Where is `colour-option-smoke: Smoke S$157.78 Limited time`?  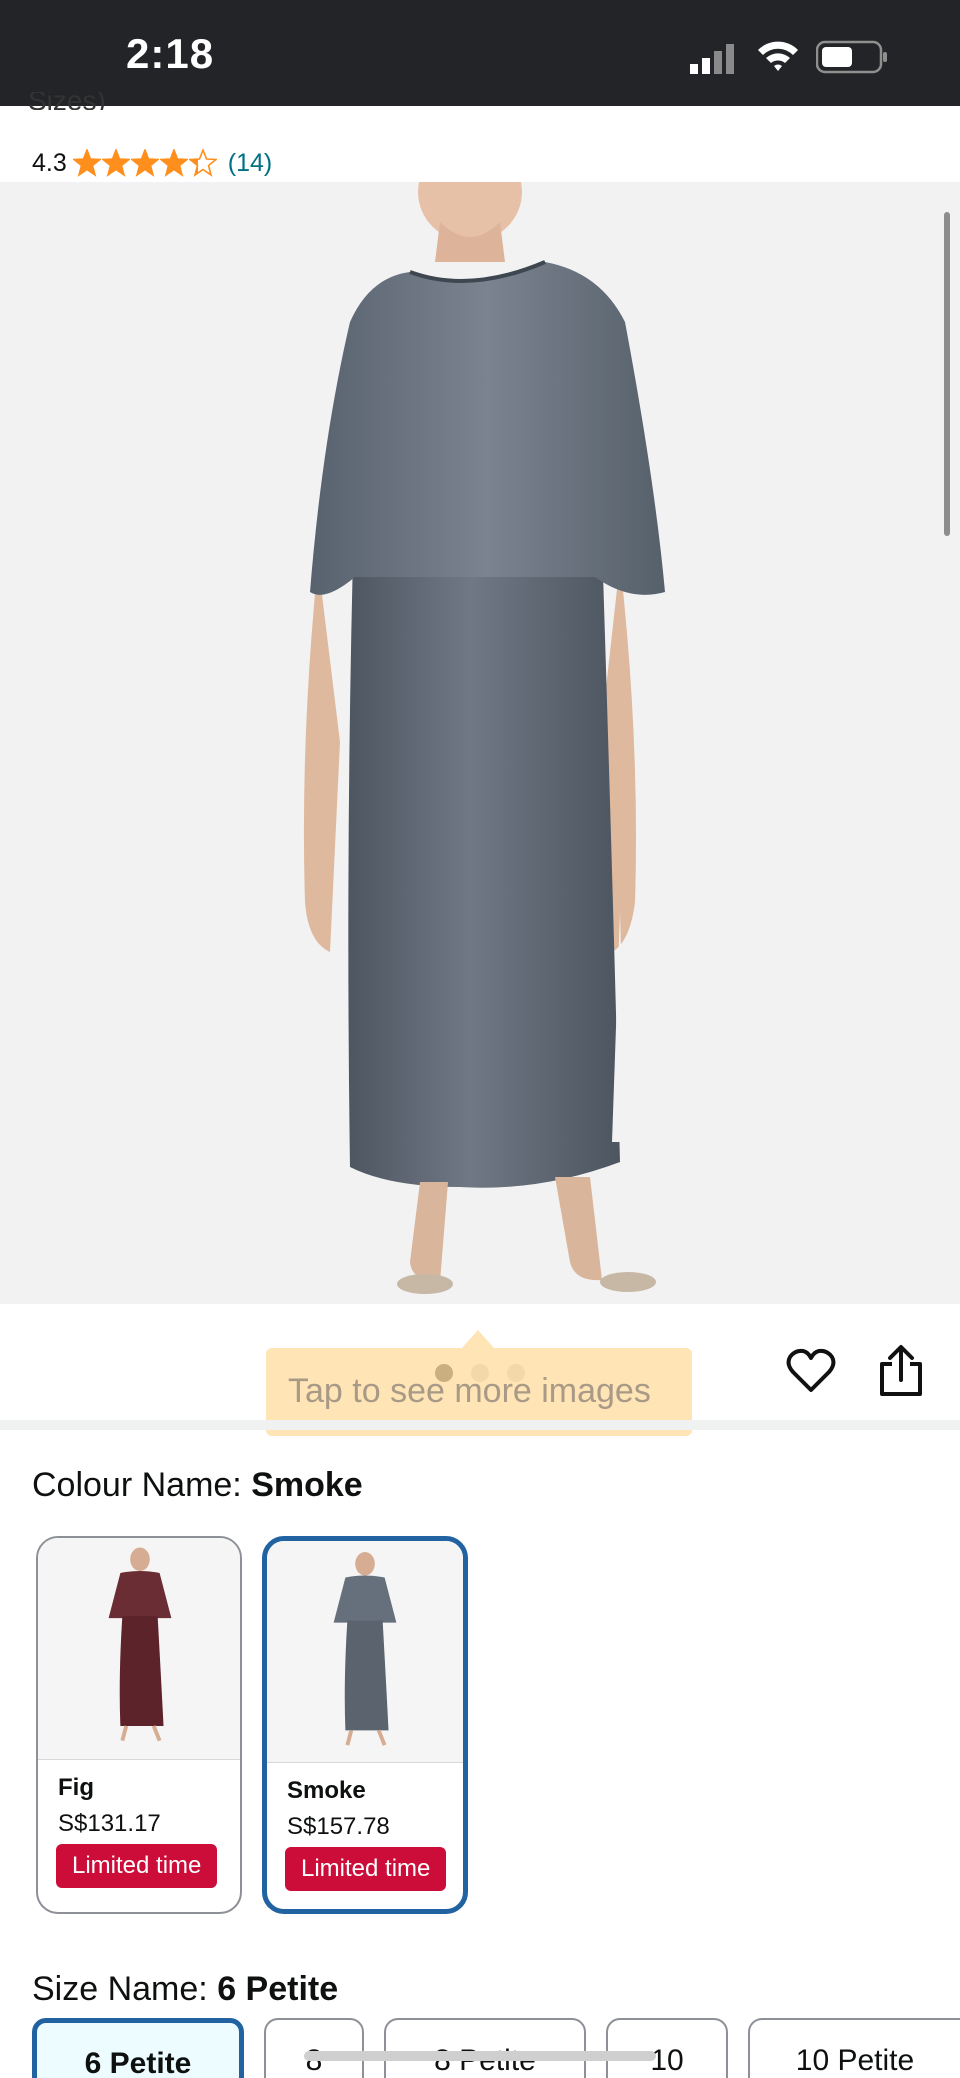 colour-option-smoke: Smoke S$157.78 Limited time is located at coordinates (365, 1725).